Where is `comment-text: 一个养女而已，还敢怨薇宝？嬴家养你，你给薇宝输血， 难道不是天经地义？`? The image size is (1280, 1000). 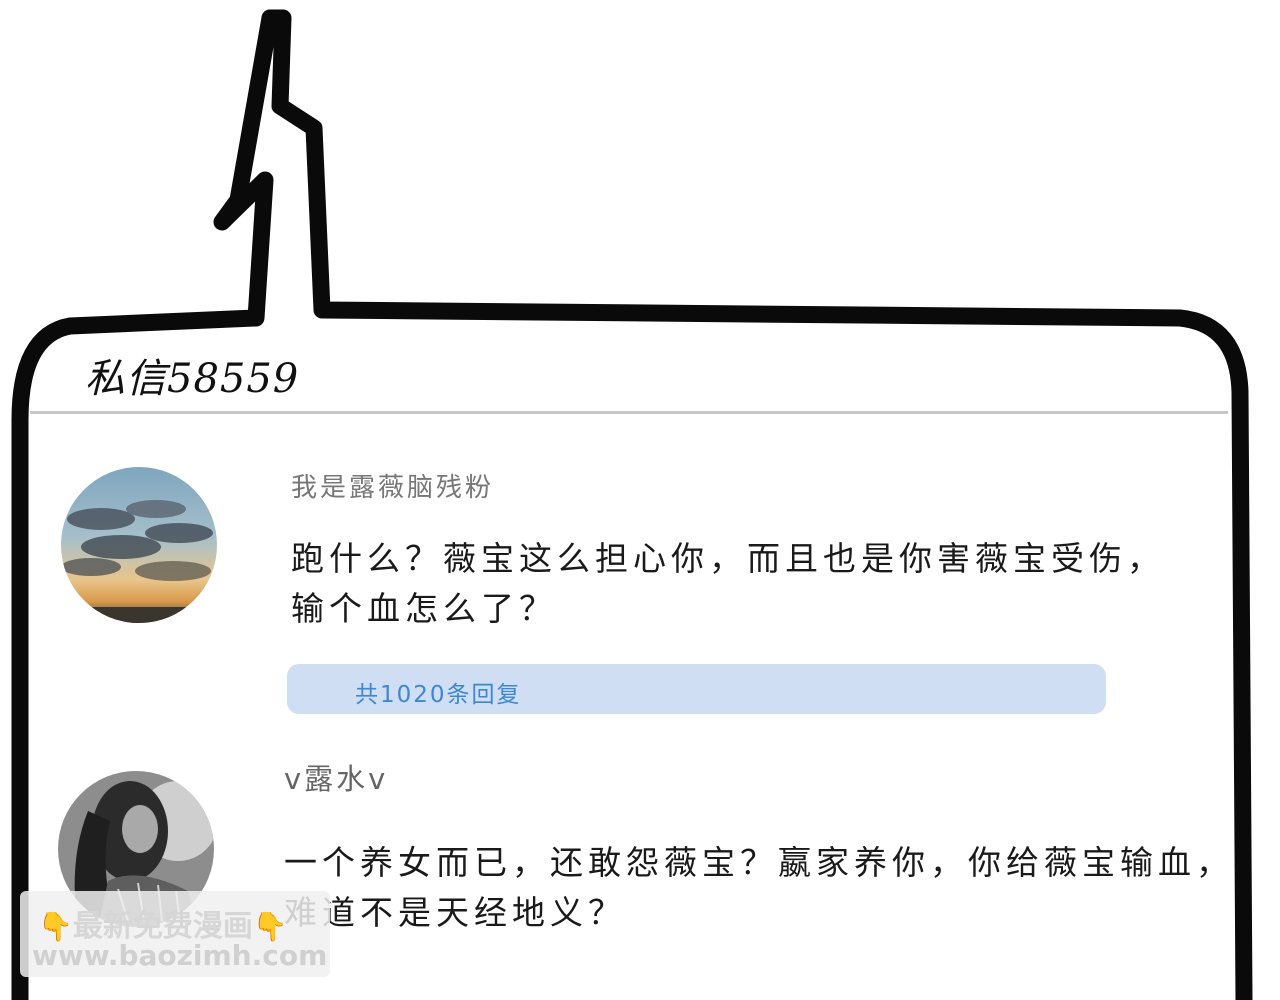 comment-text: 一个养女而已，还敢怨薇宝？嬴家养你，你给薇宝输血， 难道不是天经地义？ is located at coordinates (759, 888).